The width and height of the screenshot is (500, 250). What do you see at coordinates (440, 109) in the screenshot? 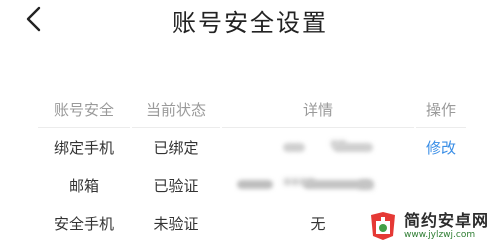
I see `column-header-action: 操作` at bounding box center [440, 109].